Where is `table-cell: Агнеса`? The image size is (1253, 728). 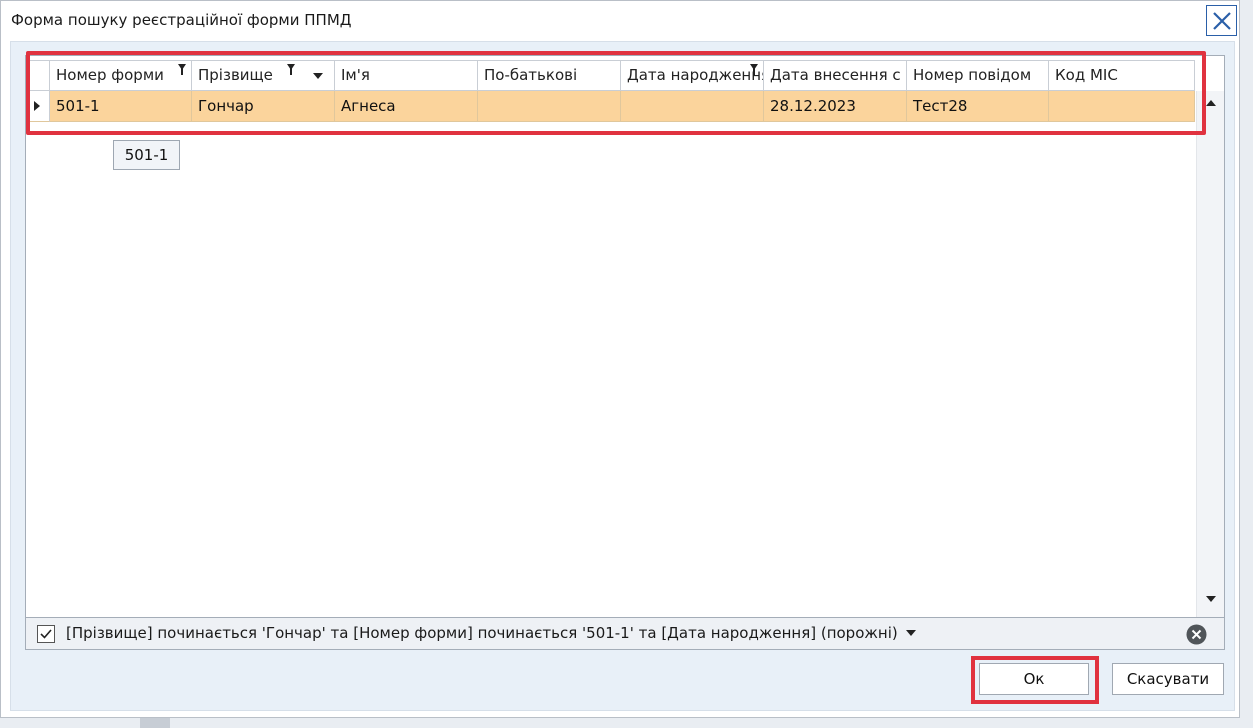
table-cell: Агнеса is located at coordinates (406, 106).